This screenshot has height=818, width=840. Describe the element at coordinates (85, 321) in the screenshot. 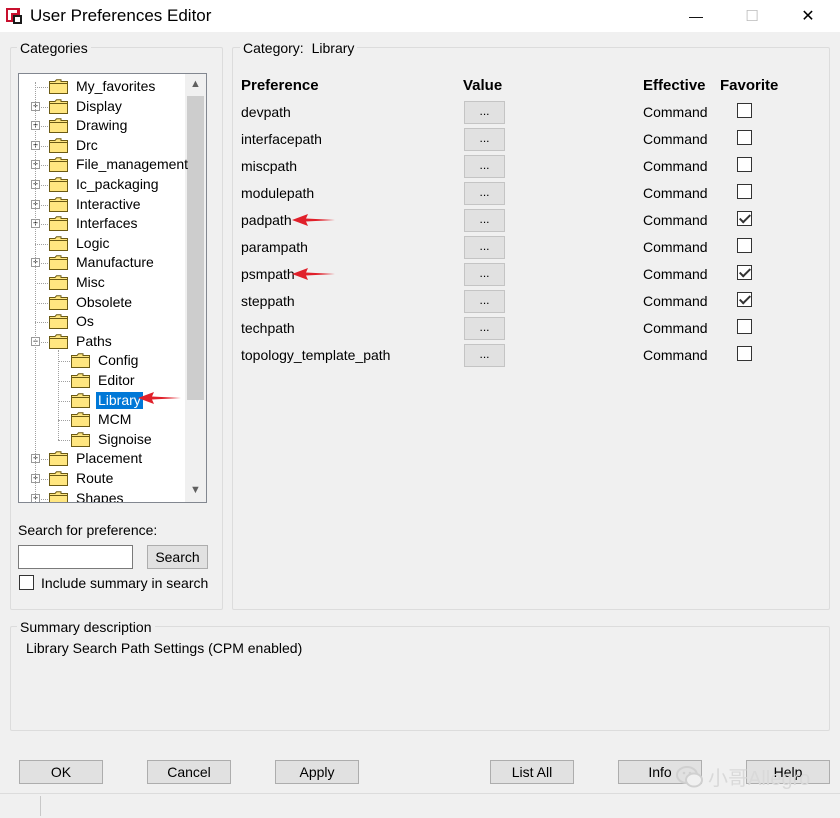

I see `tree-item-label: Os` at that location.